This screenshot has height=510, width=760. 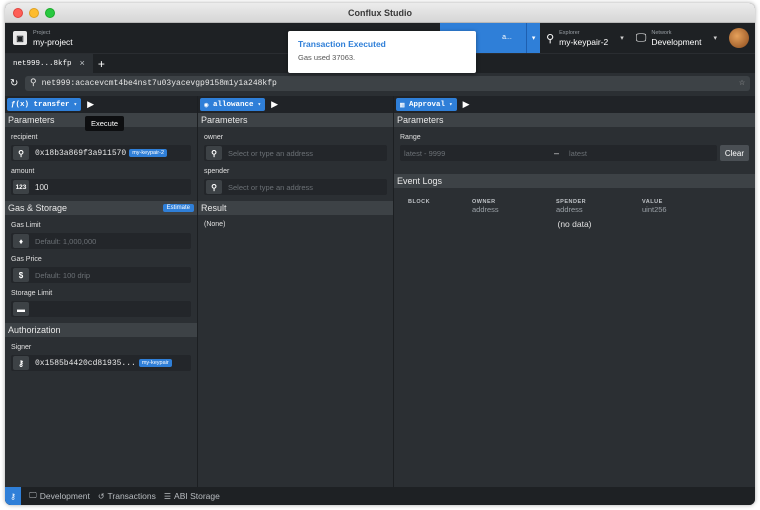 I want to click on network-selector: 🖵 Network Development ▾, so click(x=676, y=38).